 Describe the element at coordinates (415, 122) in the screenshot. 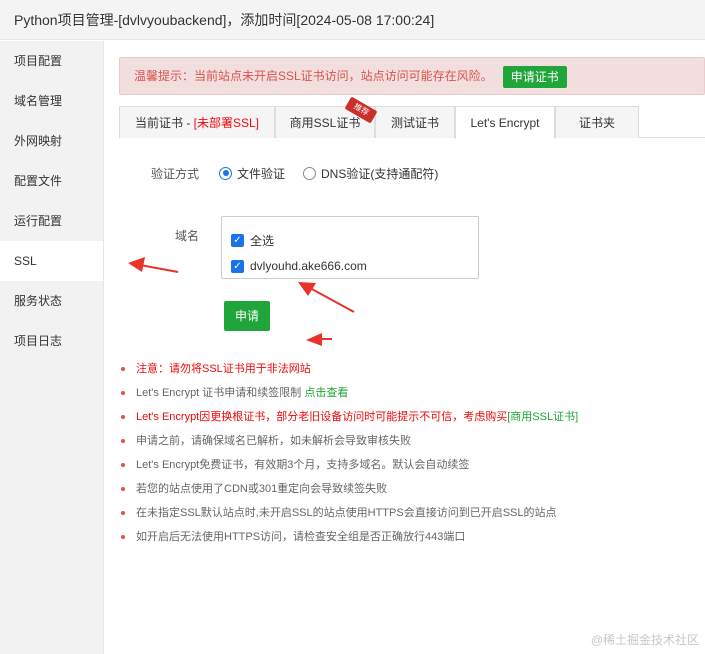

I see `tab-test-cert: 测试证书` at that location.